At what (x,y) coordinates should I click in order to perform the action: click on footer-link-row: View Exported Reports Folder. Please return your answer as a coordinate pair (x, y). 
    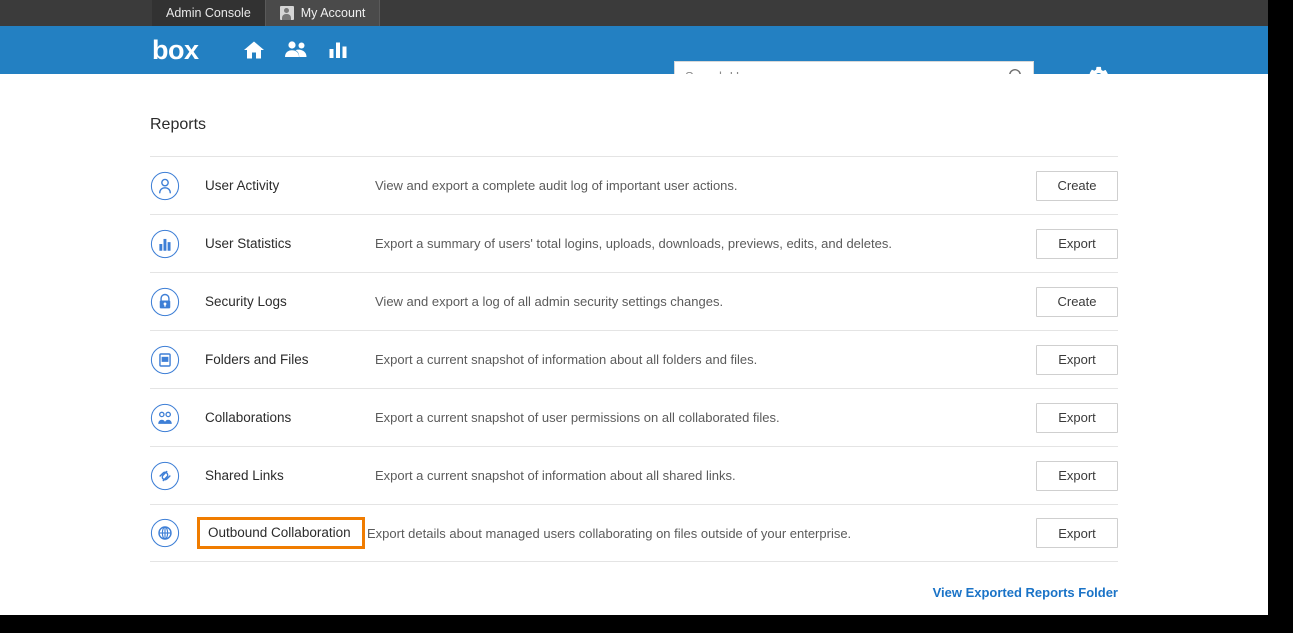
    Looking at the image, I should click on (634, 593).